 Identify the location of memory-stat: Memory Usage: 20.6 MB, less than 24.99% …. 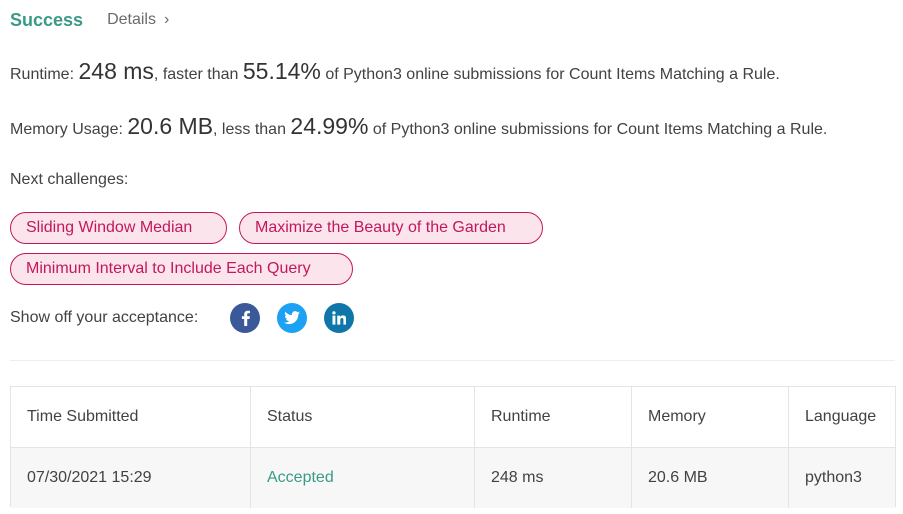
(418, 126).